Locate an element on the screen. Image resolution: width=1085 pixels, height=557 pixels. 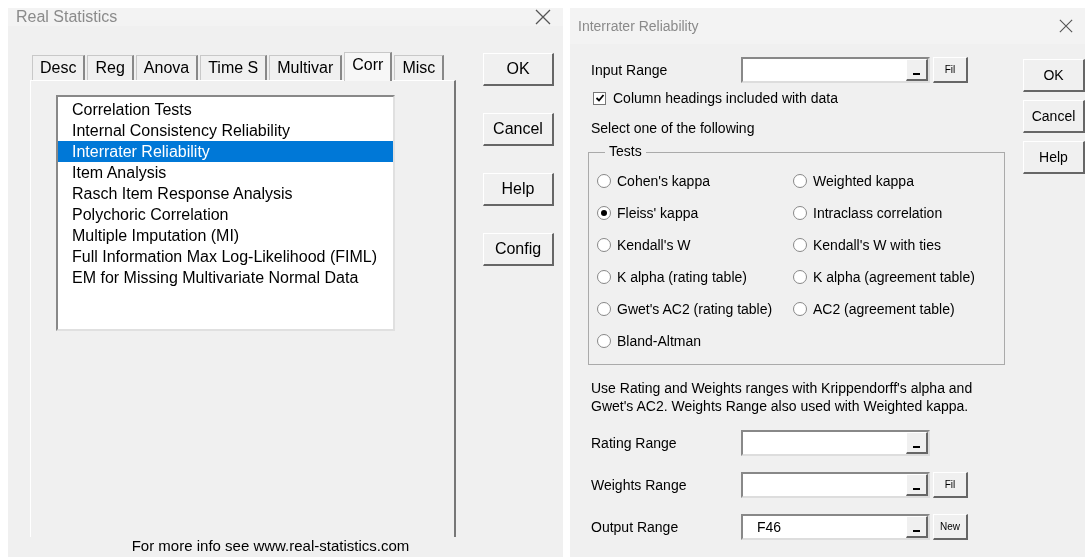
radio-label: K alpha (agreement table) is located at coordinates (894, 277).